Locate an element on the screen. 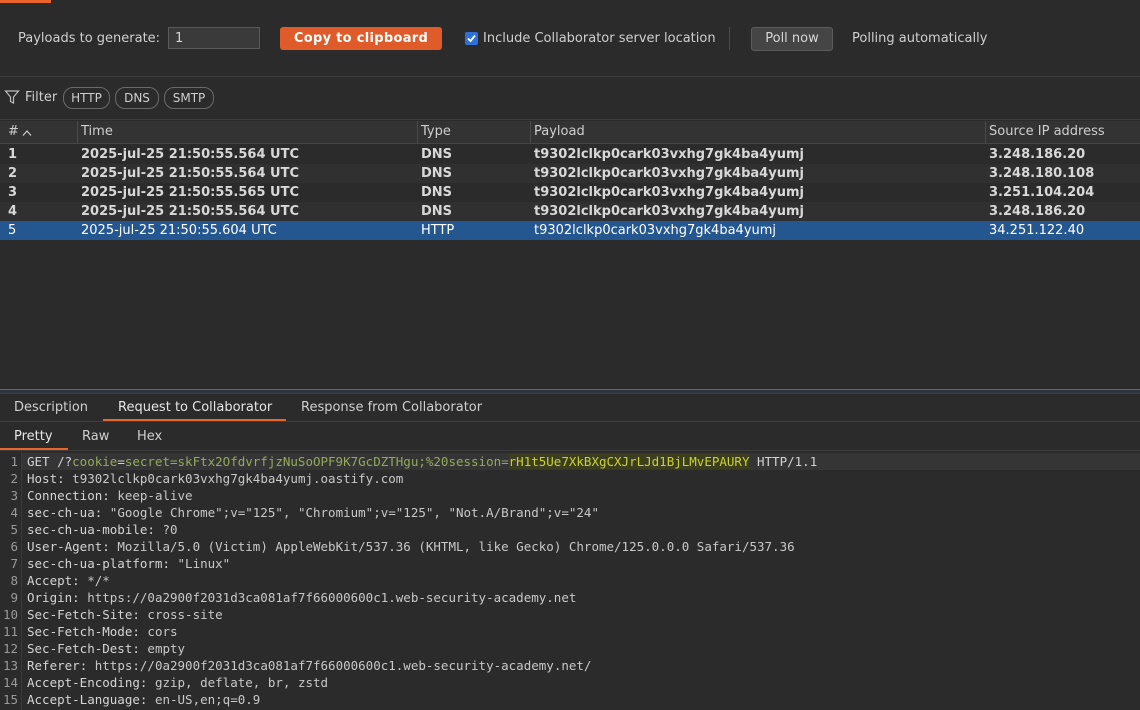  header-name: sec-ch-ua-platform is located at coordinates (95, 563).